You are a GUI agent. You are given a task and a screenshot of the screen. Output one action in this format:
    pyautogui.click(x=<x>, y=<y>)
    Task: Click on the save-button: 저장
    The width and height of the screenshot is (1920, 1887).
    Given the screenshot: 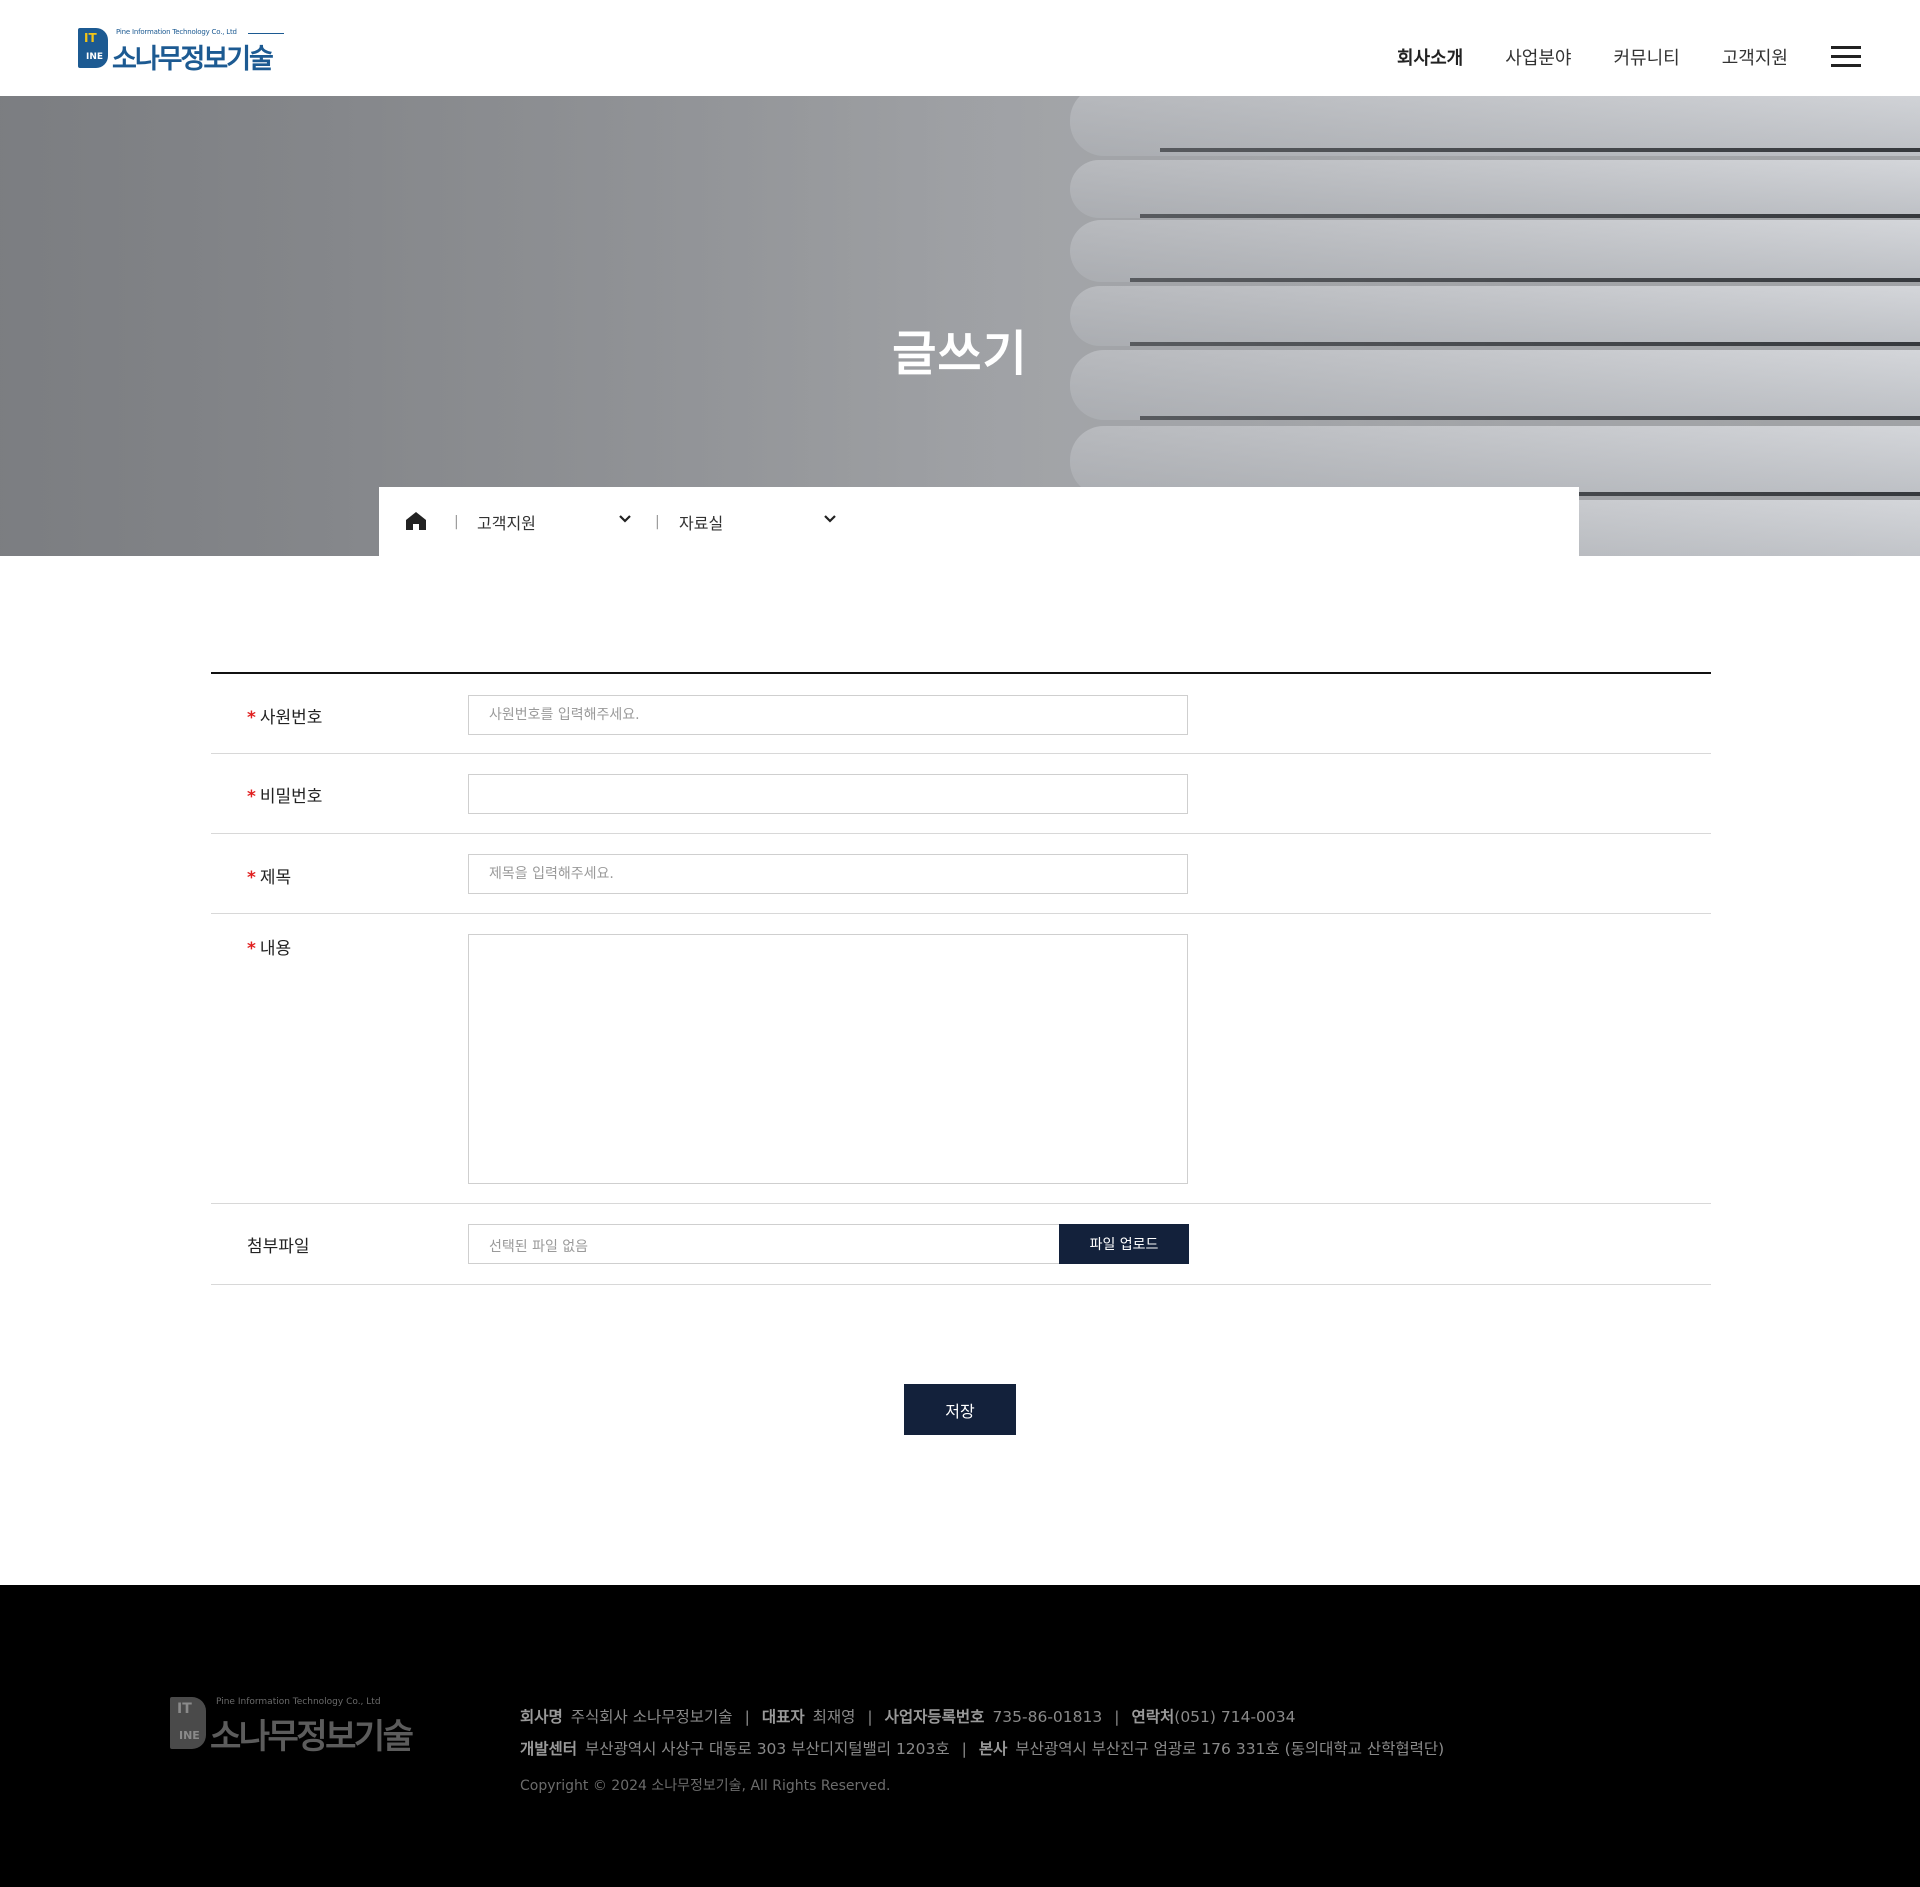 What is the action you would take?
    pyautogui.click(x=960, y=1409)
    